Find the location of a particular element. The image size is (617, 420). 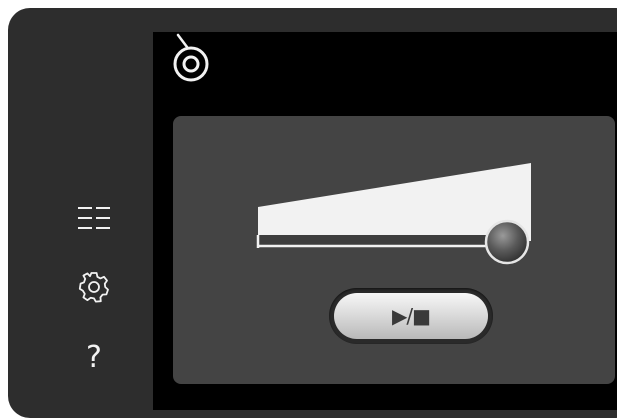

help-button: ? is located at coordinates (94, 357).